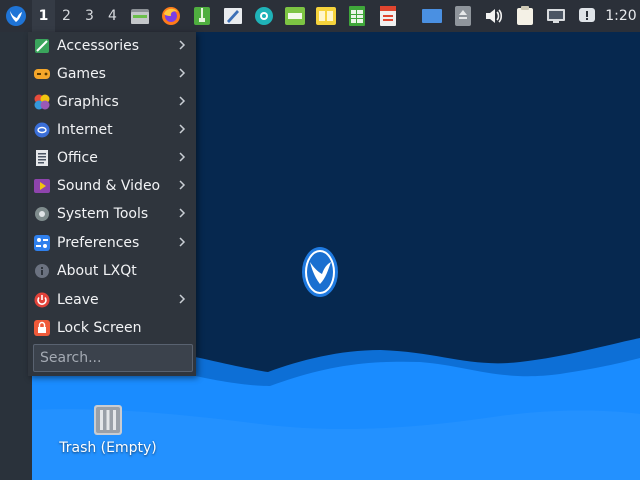  I want to click on settings-gear-icon, so click(263, 16).